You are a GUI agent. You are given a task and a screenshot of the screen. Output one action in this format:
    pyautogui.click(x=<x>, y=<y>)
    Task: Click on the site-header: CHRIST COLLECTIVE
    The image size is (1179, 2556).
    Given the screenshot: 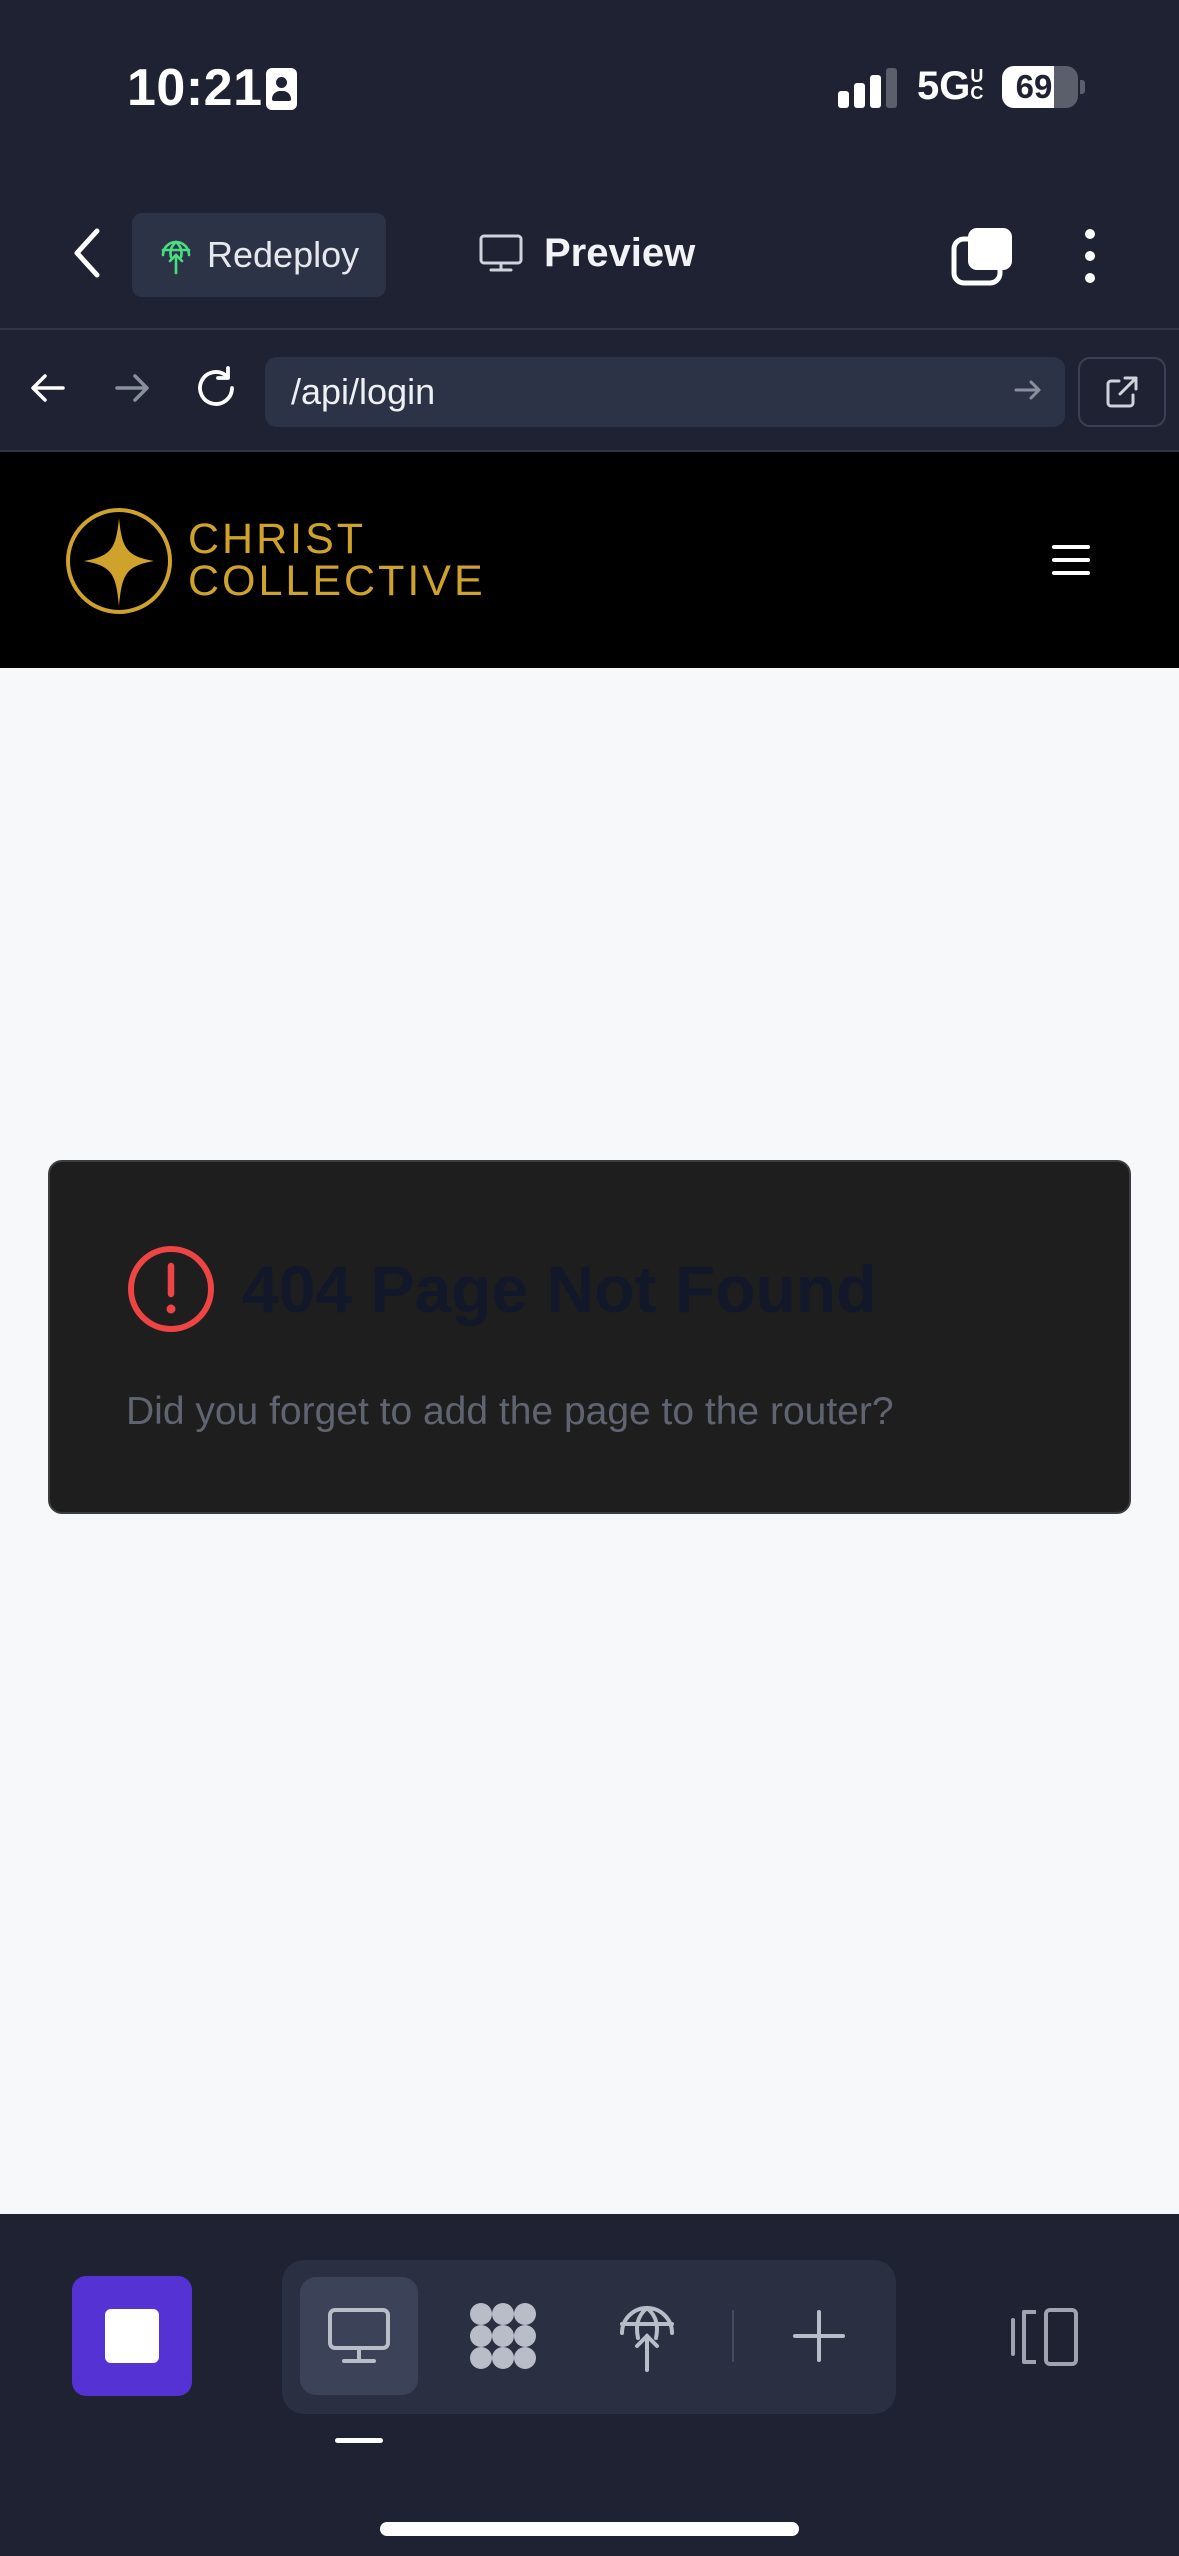 What is the action you would take?
    pyautogui.click(x=589, y=560)
    